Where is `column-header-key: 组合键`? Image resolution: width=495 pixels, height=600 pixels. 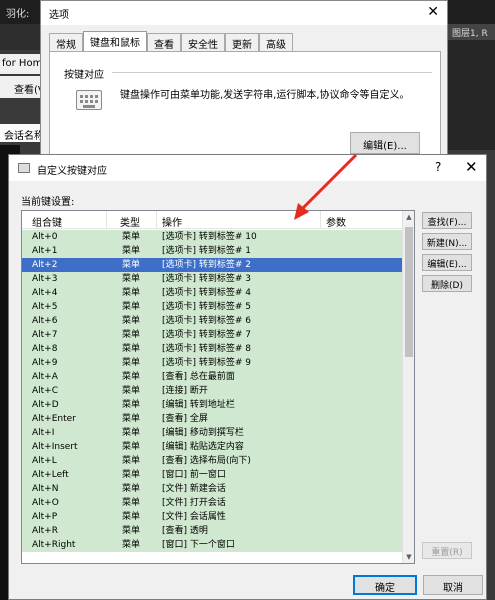 column-header-key: 组合键 is located at coordinates (47, 221).